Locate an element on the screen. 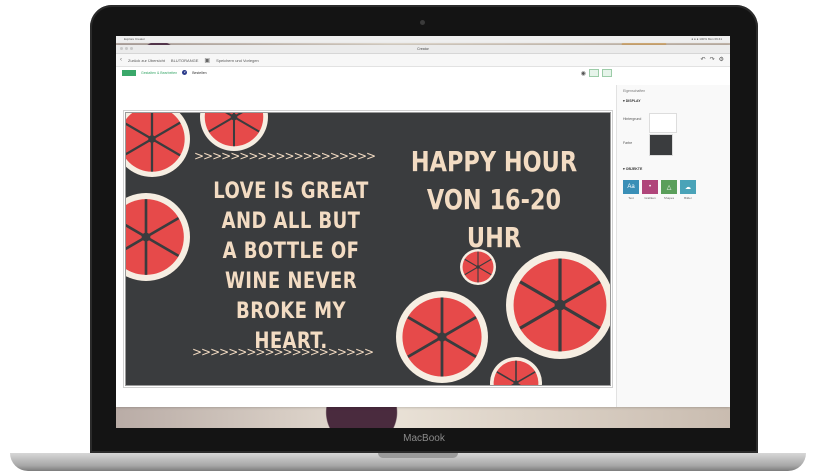 Image resolution: width=816 pixels, height=475 pixels. color-swatch is located at coordinates (661, 145).